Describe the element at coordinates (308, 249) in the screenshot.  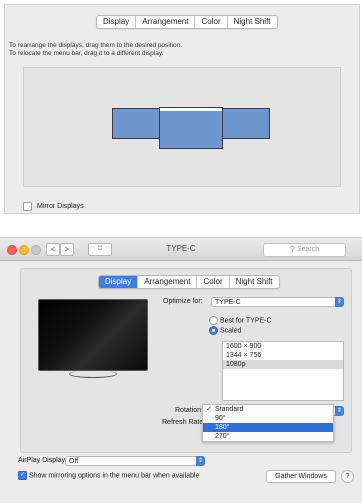
I see `search-placeholder: Search` at that location.